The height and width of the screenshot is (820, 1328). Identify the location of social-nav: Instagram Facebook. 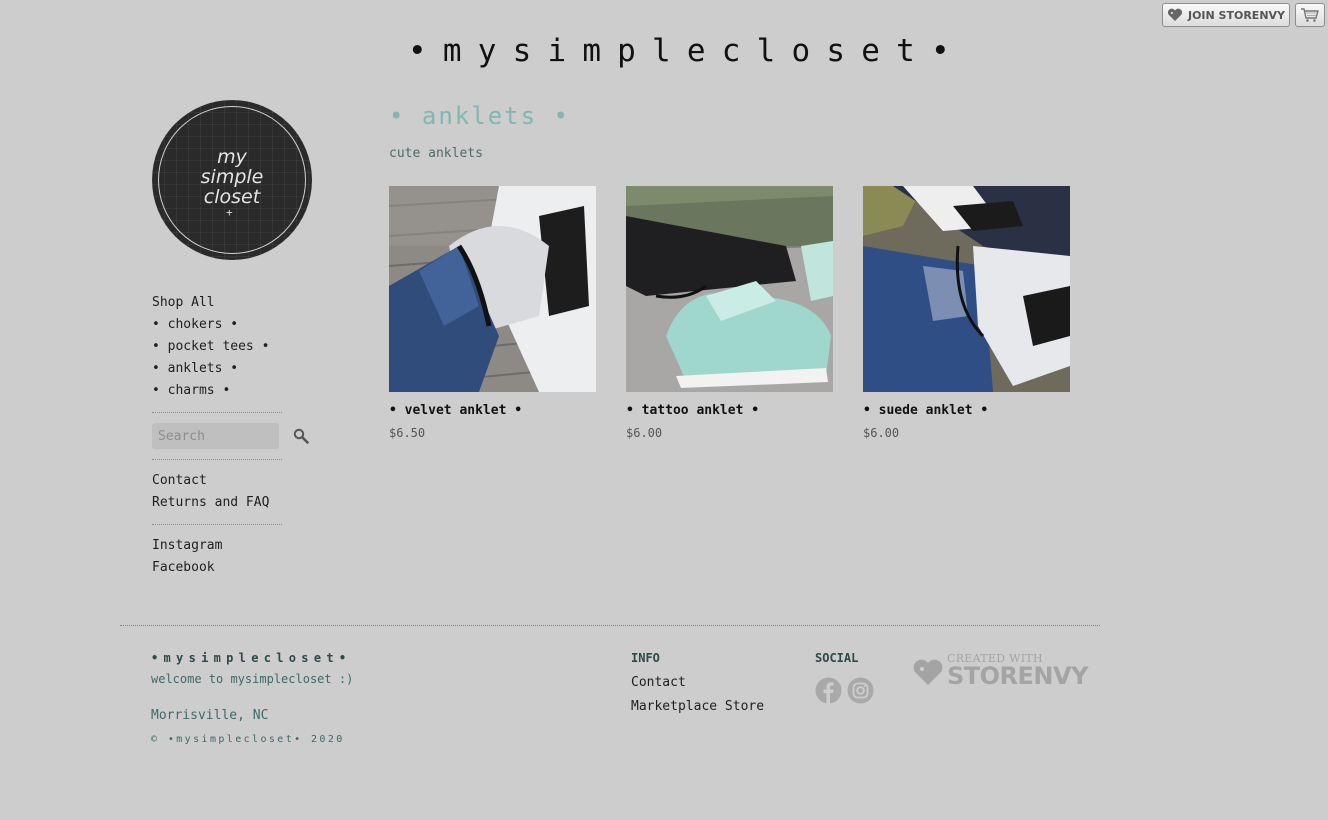
(232, 557).